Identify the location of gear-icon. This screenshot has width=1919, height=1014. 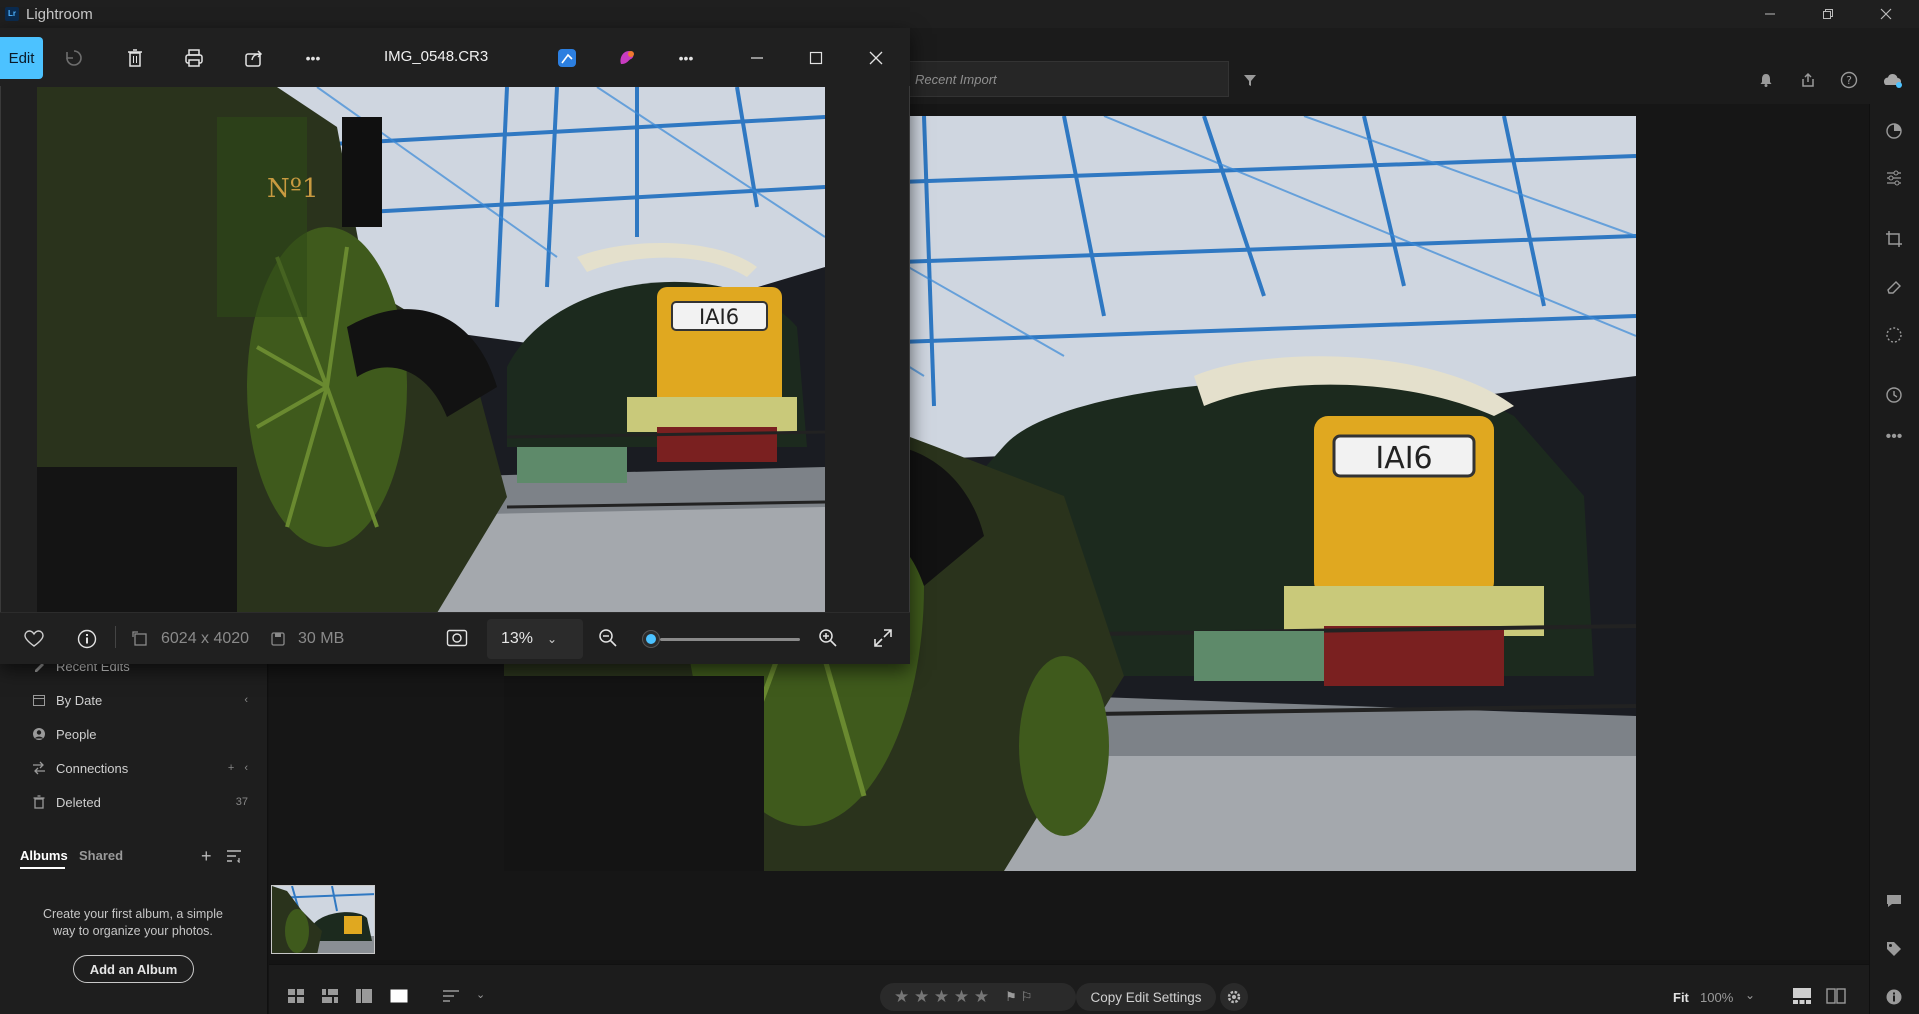
(1234, 997).